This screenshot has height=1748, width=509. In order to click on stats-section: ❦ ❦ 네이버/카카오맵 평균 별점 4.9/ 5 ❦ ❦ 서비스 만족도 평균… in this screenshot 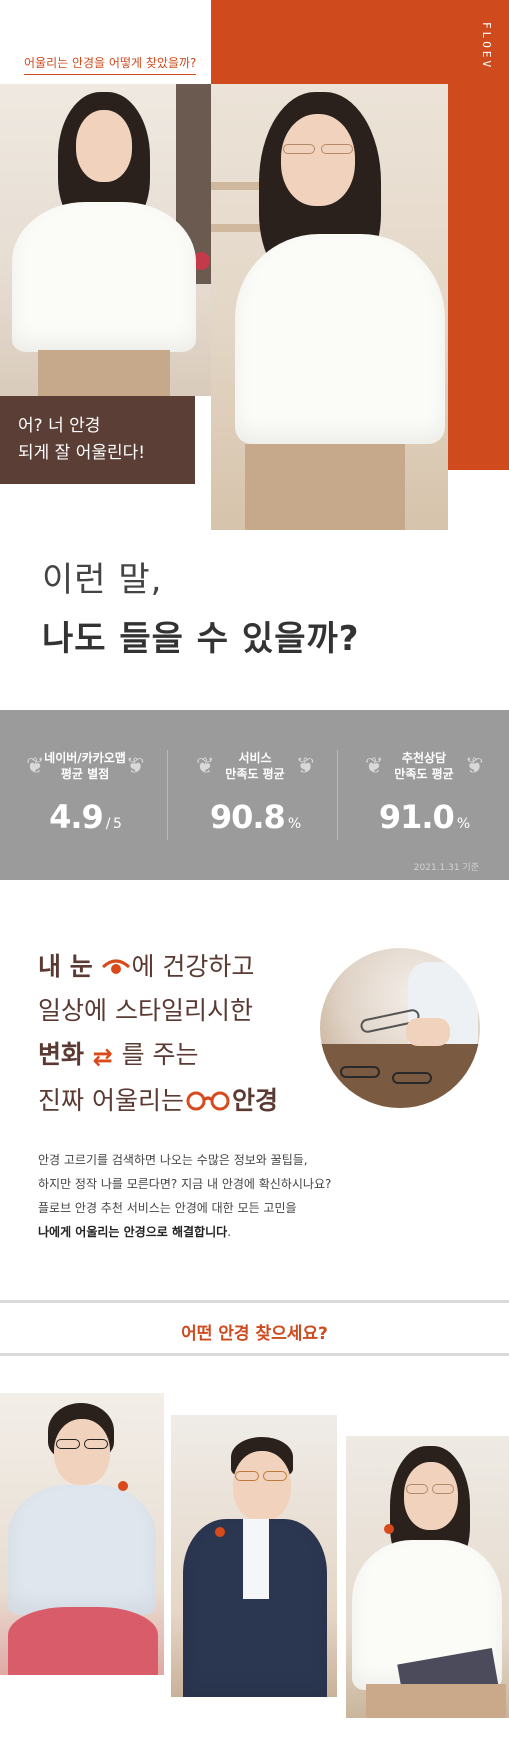, I will do `click(254, 795)`.